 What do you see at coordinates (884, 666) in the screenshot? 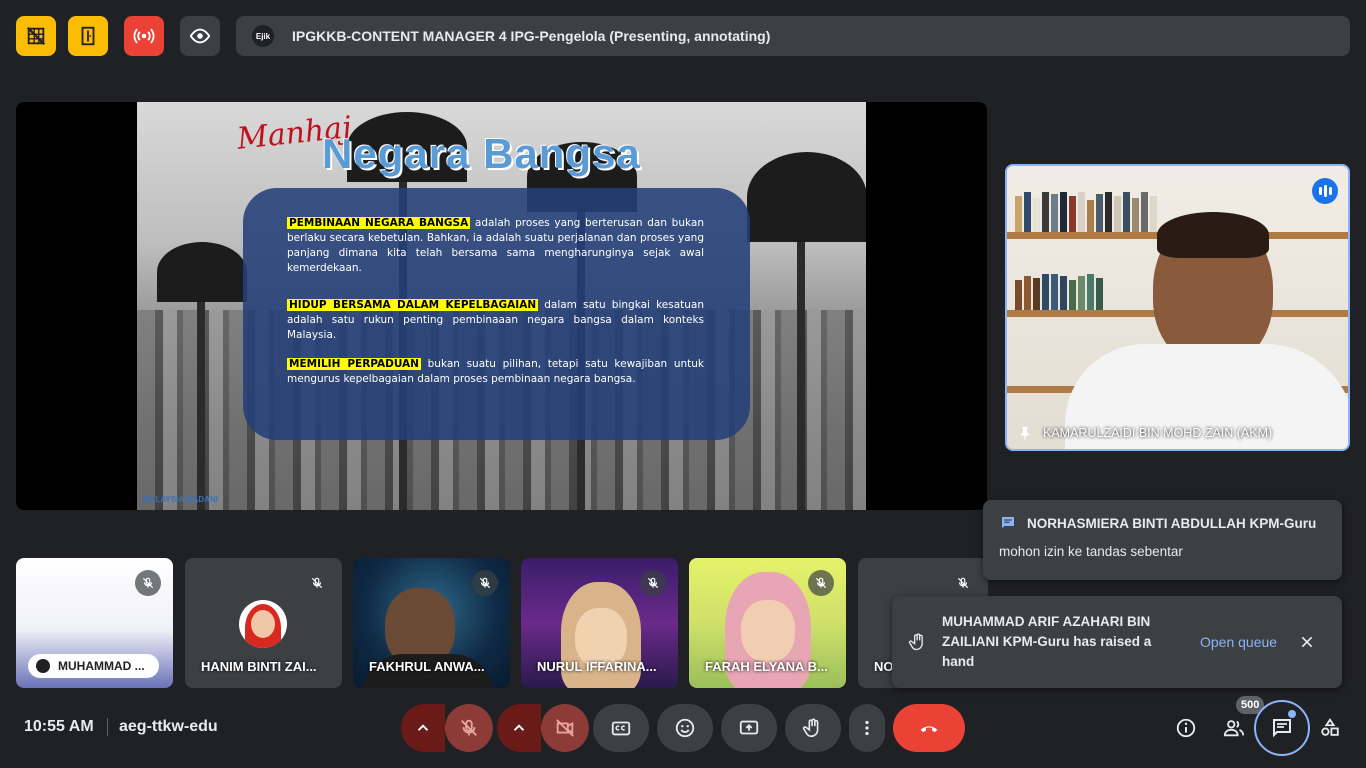
I see `participant-name: NO` at bounding box center [884, 666].